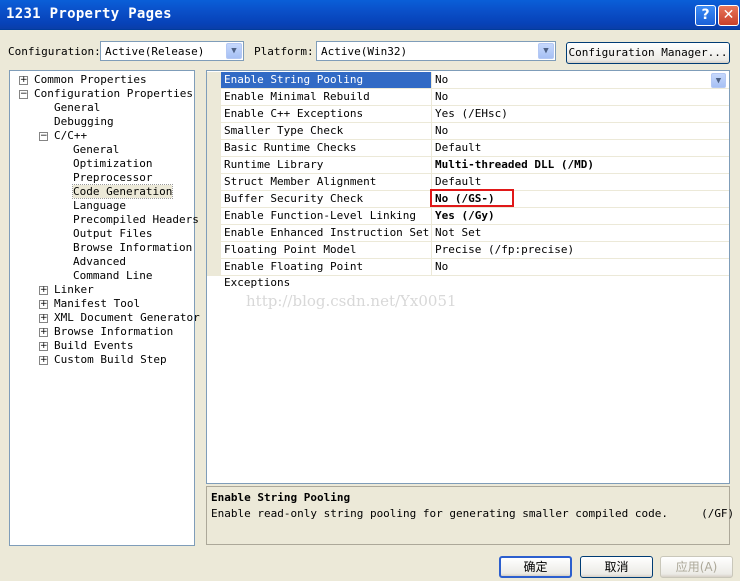 The height and width of the screenshot is (581, 740). Describe the element at coordinates (155, 51) in the screenshot. I see `configuration-value: Active(Release)` at that location.